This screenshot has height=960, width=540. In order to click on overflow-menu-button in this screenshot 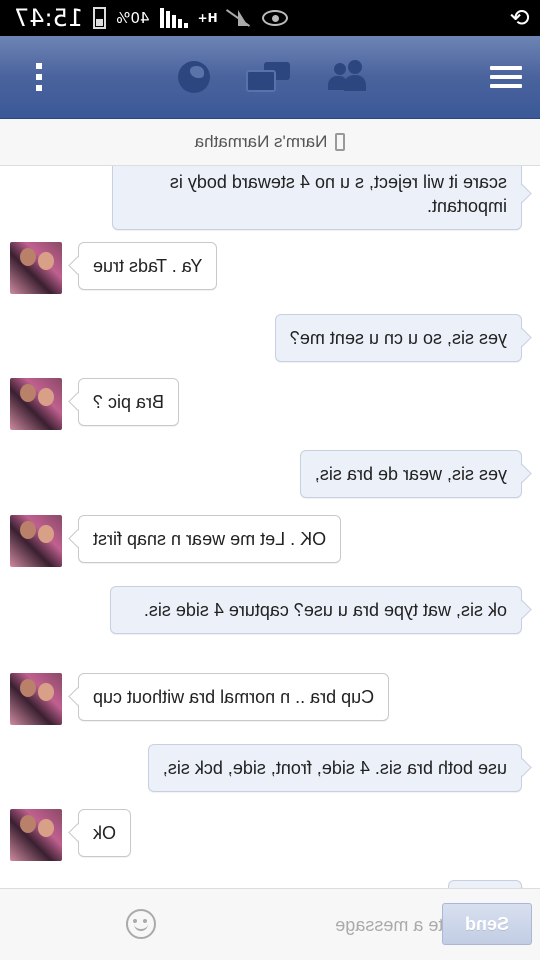, I will do `click(39, 77)`.